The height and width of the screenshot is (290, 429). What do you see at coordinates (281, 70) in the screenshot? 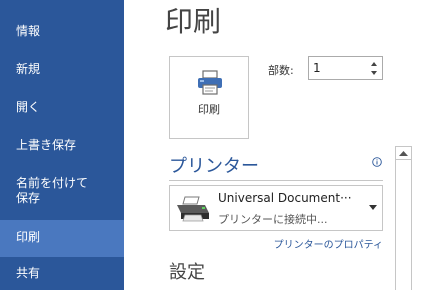
I see `copies-label: 部数:` at bounding box center [281, 70].